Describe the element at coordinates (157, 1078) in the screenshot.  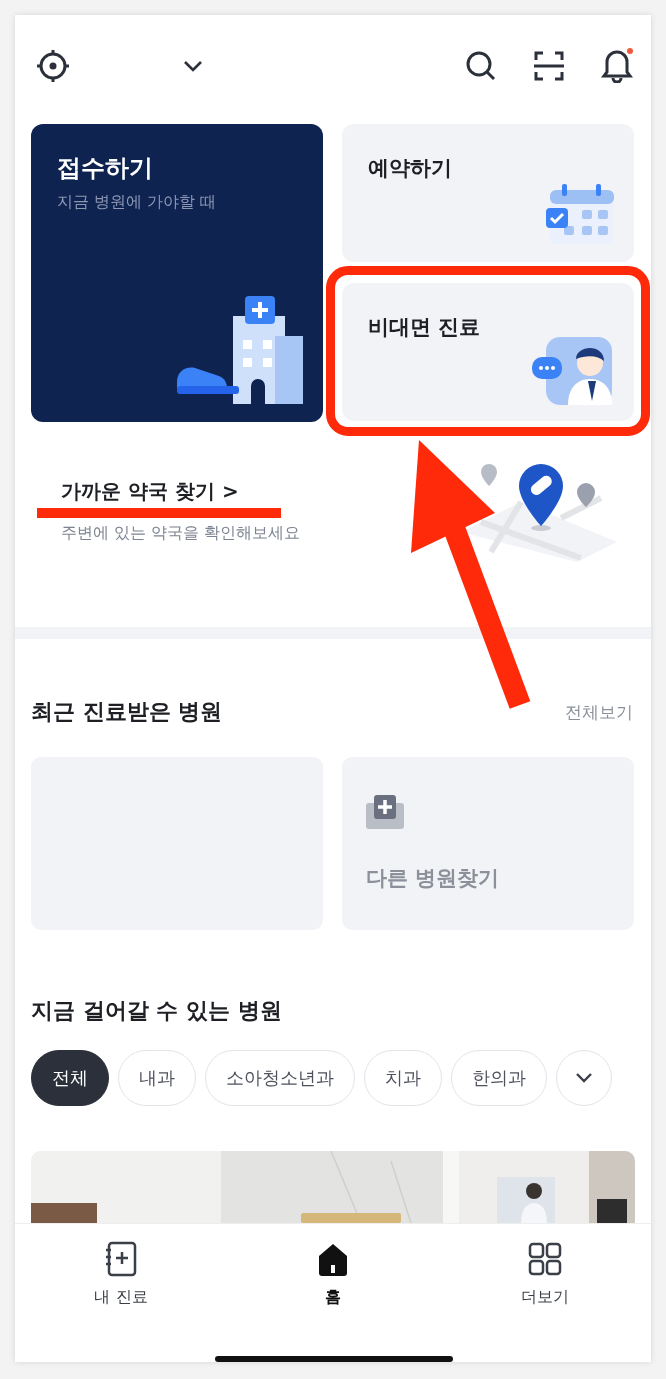
I see `category-chip: 내과` at that location.